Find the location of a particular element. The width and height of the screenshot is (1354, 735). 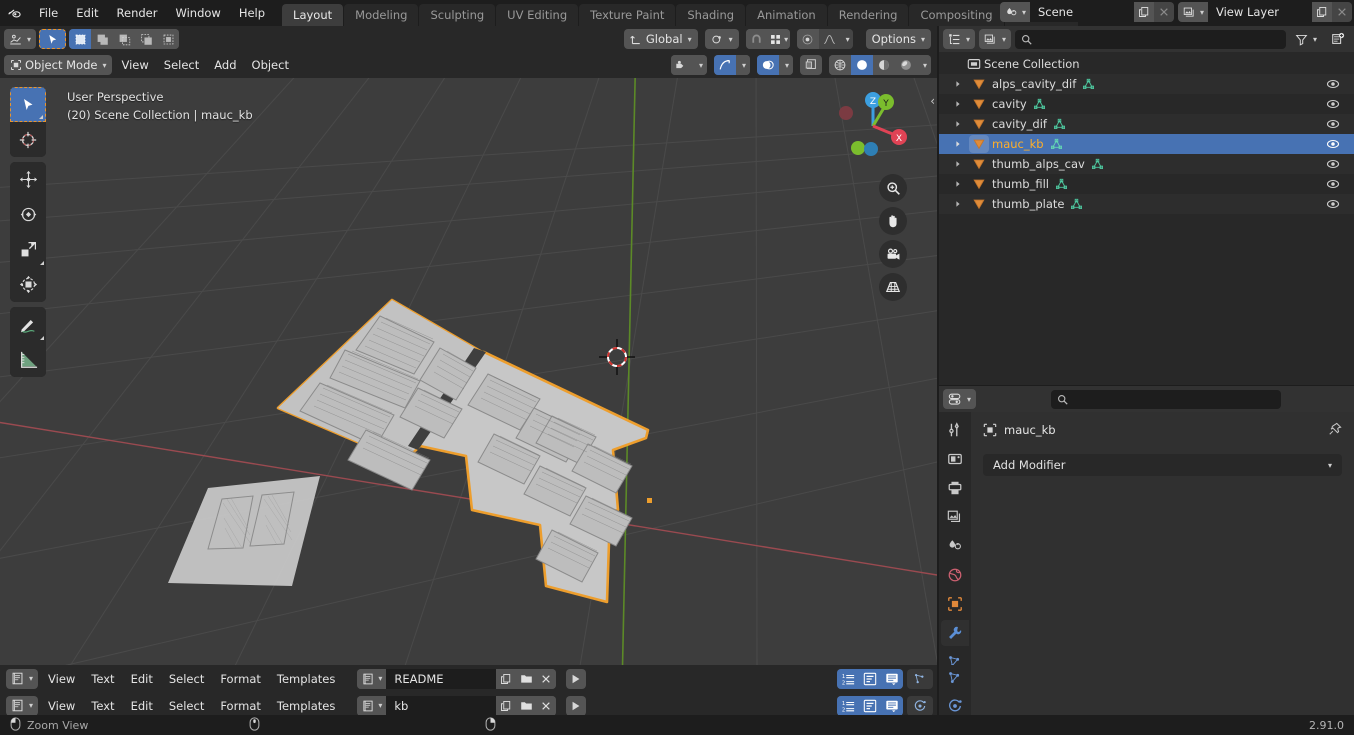

tab-uv-editing: UV Editing is located at coordinates (537, 15).